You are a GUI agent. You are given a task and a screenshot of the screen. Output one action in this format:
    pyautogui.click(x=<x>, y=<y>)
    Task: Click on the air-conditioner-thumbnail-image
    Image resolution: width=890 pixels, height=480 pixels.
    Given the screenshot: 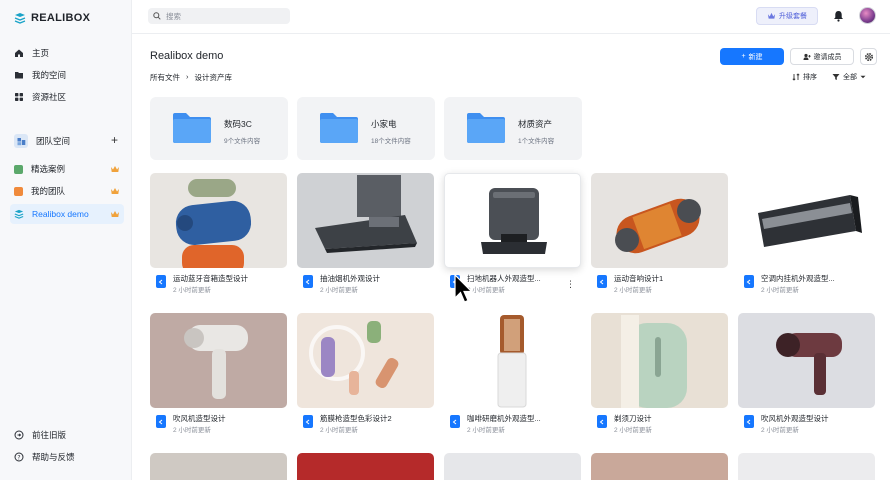 What is the action you would take?
    pyautogui.click(x=810, y=221)
    